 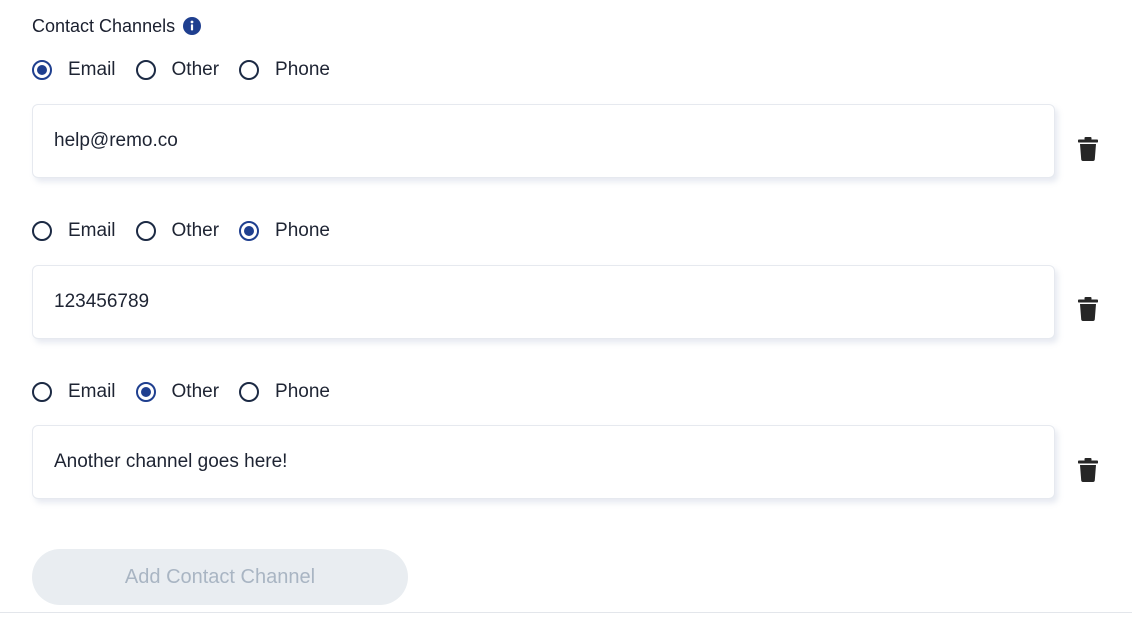 I want to click on section-title: Contact Channels, so click(x=104, y=25).